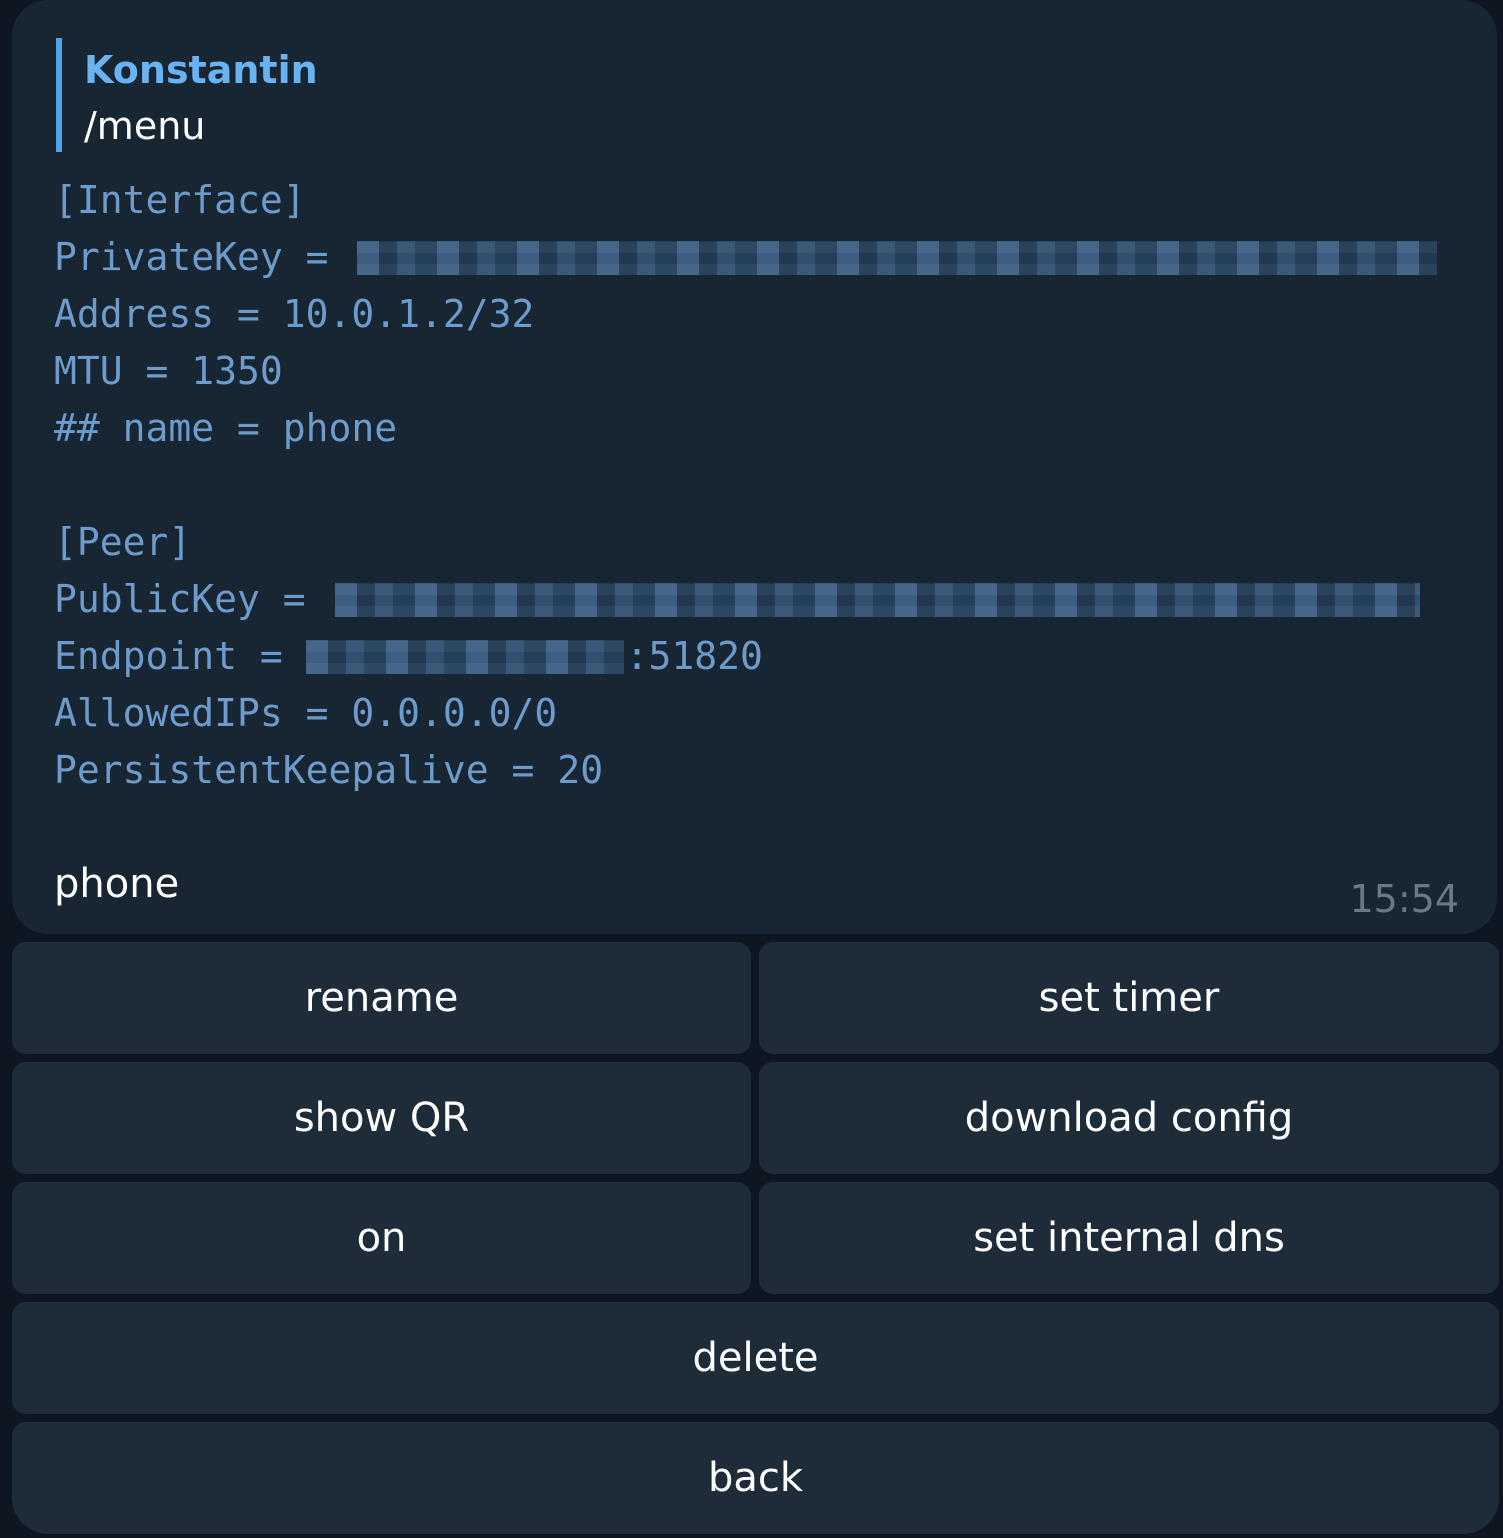 This screenshot has height=1538, width=1503. I want to click on config-line-suffix: :51820, so click(694, 656).